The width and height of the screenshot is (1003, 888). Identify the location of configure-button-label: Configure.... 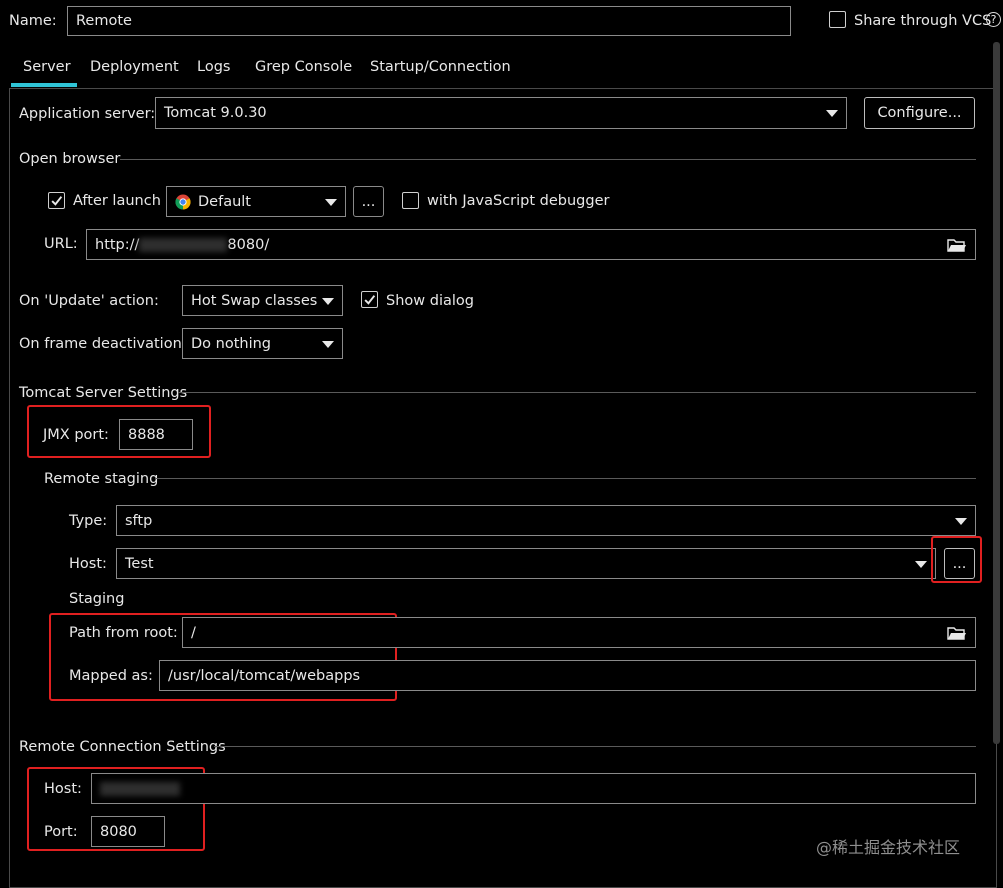
(919, 113).